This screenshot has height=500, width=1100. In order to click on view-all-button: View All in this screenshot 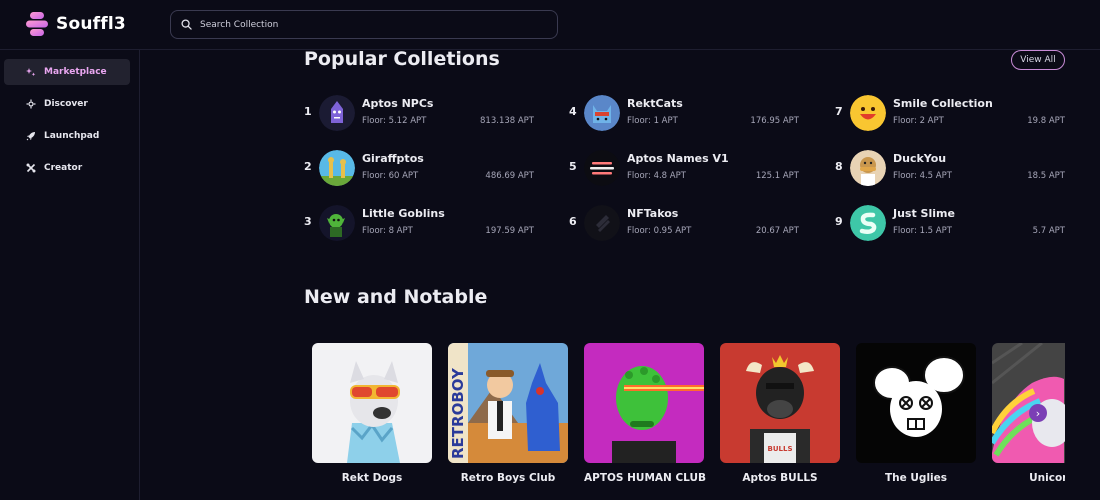, I will do `click(1038, 60)`.